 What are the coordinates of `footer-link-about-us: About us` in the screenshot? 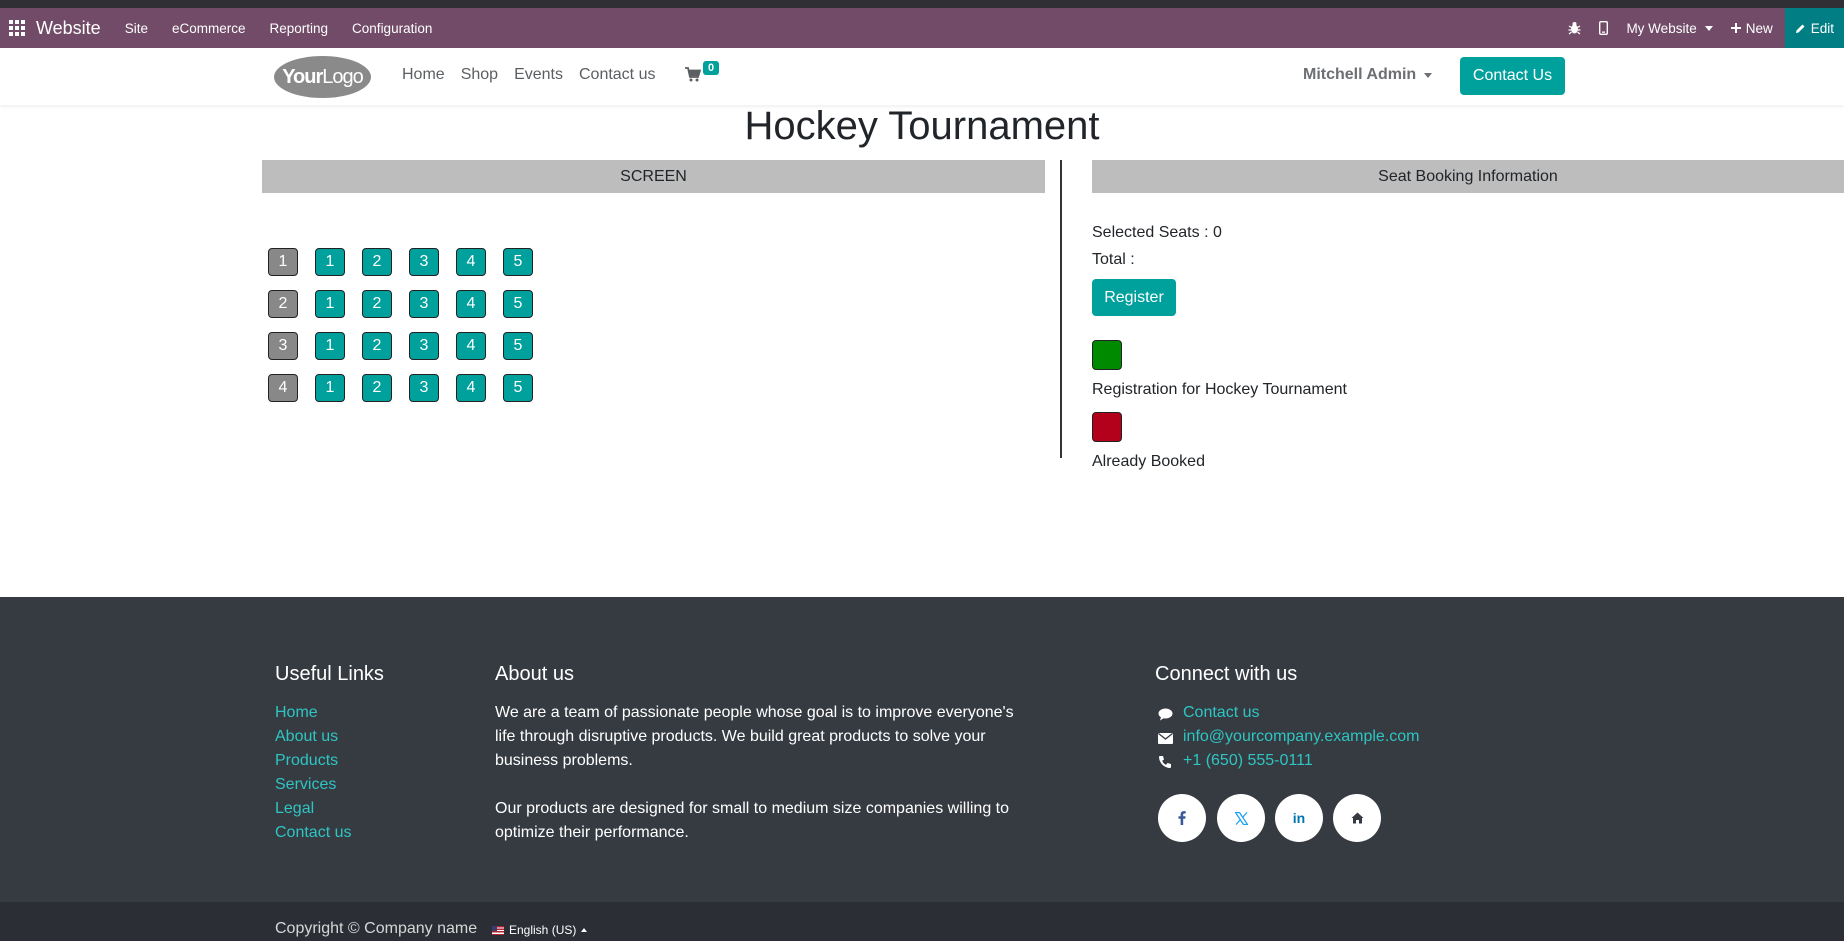 It's located at (306, 737).